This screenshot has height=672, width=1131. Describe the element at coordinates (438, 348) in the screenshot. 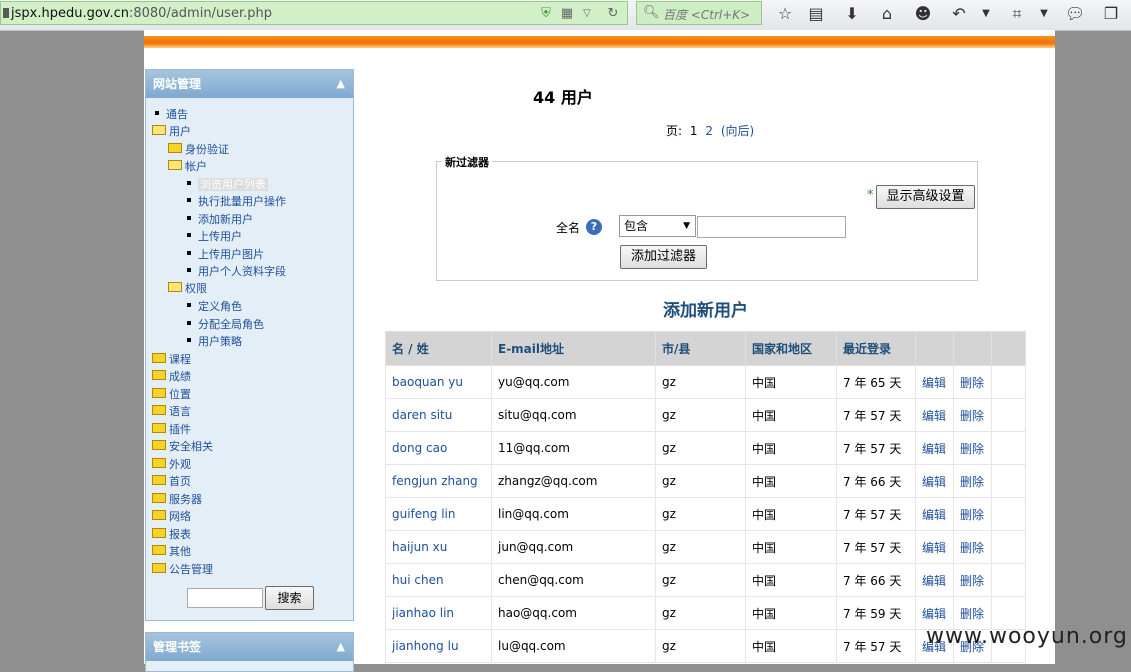

I see `col-name: 名 / 姓` at that location.